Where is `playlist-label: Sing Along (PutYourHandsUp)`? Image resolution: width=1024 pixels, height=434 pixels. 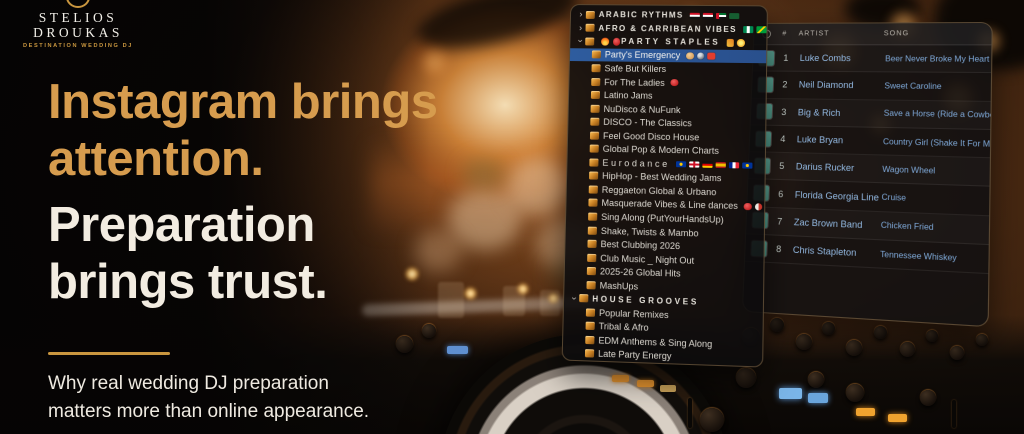 playlist-label: Sing Along (PutYourHandsUp) is located at coordinates (662, 218).